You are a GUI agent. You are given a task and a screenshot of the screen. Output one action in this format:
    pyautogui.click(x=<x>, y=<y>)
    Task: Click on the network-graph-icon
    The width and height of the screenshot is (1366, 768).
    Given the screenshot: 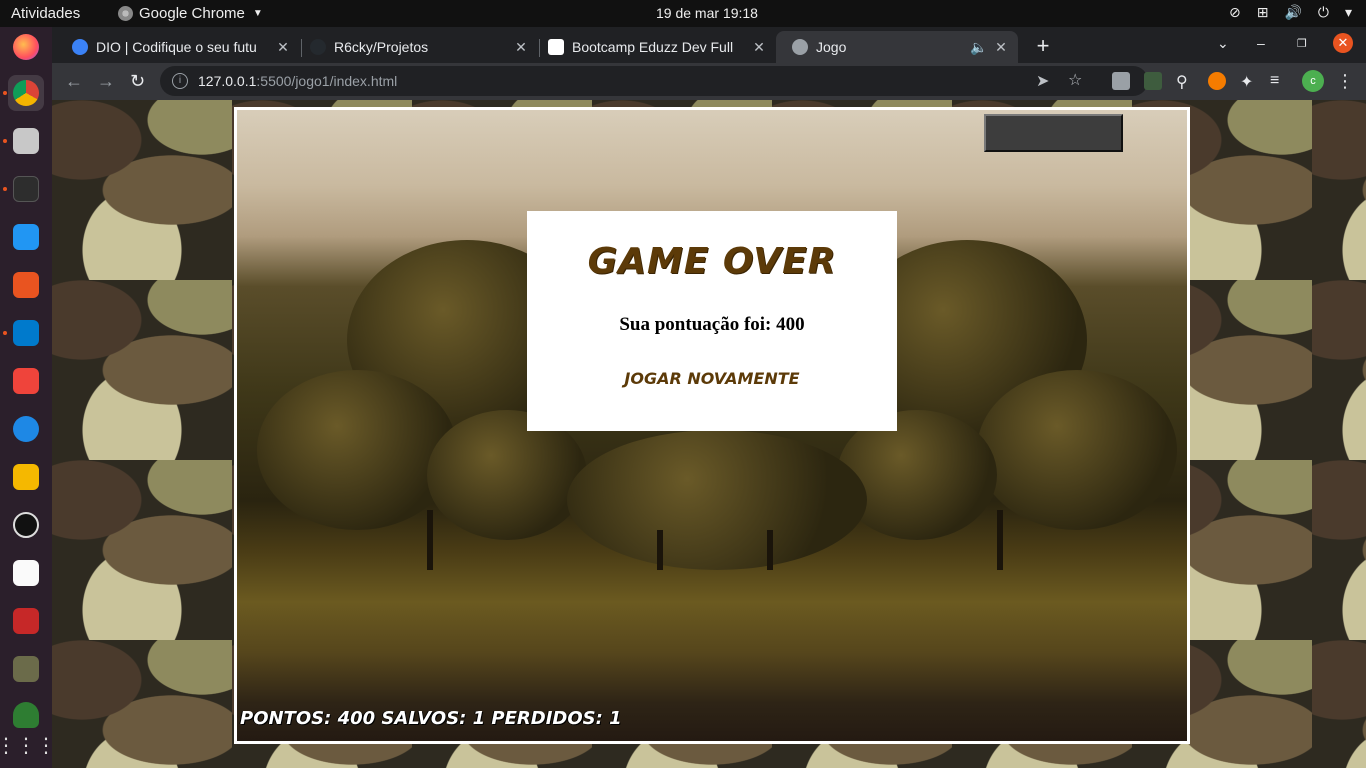 What is the action you would take?
    pyautogui.click(x=26, y=573)
    